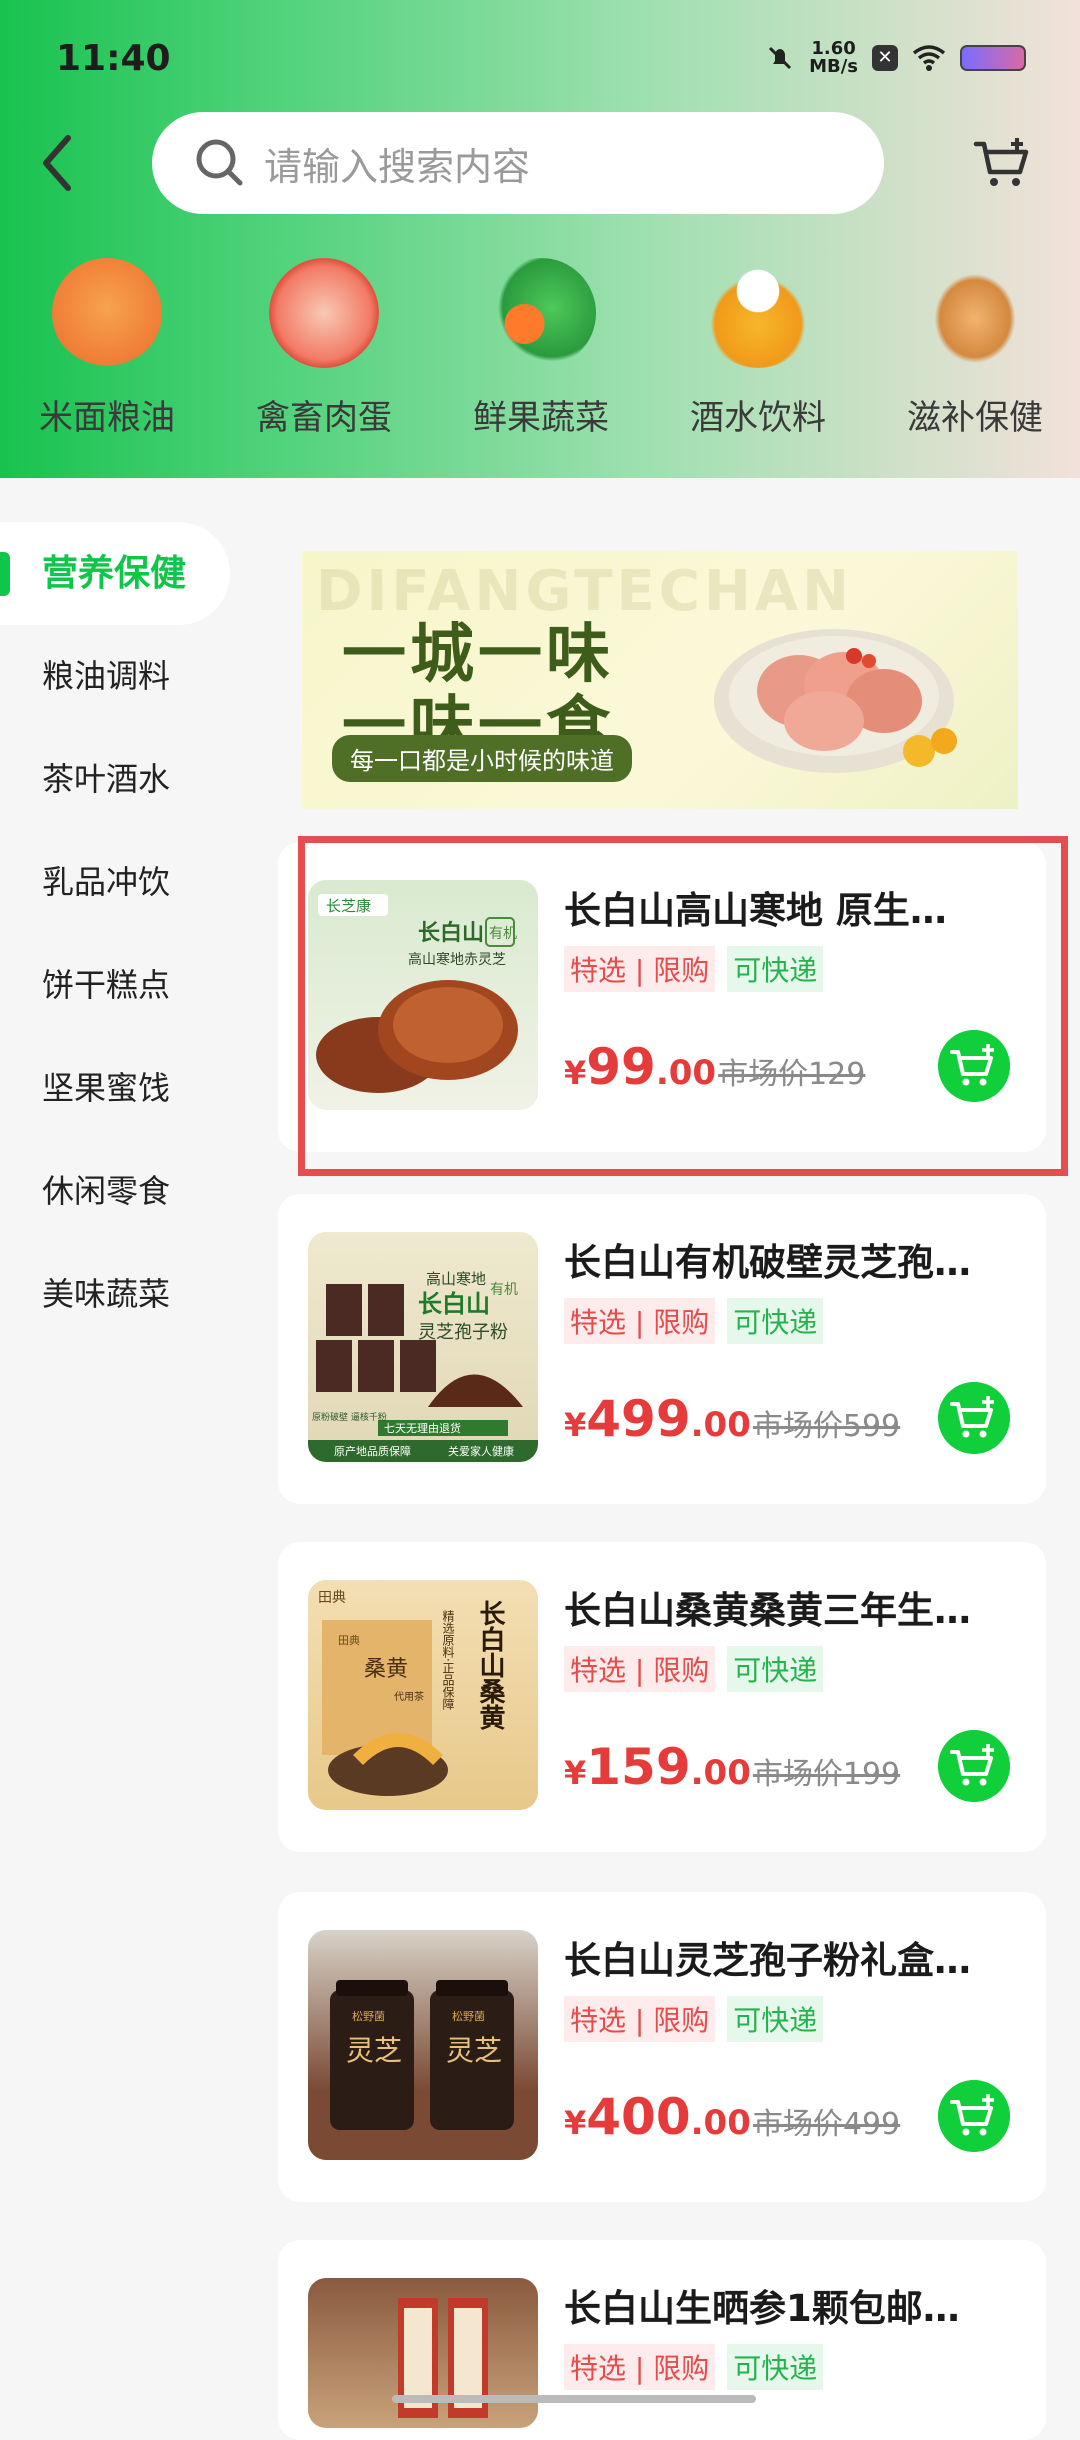 This screenshot has height=2440, width=1080. Describe the element at coordinates (732, 1419) in the screenshot. I see `product-price: ¥499.00 市场价599` at that location.